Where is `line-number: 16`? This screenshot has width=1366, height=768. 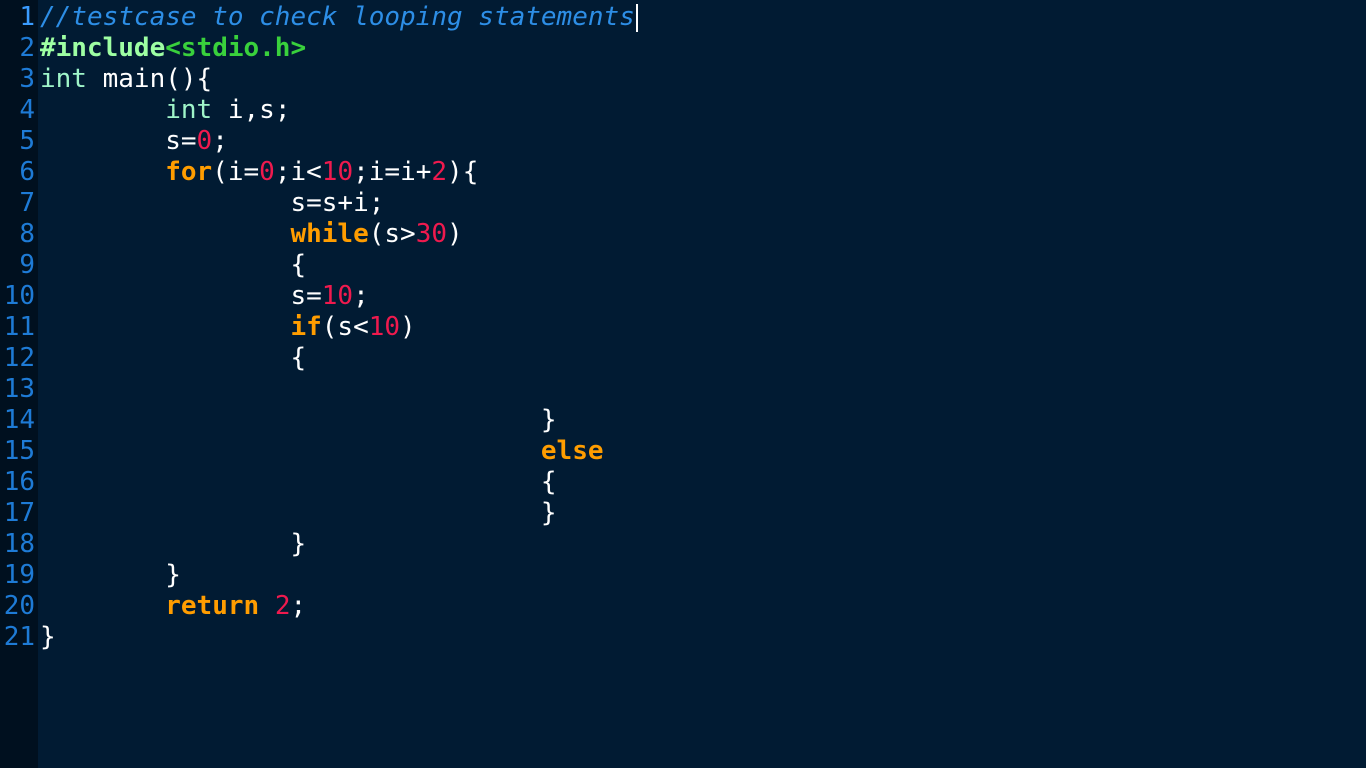 line-number: 16 is located at coordinates (19, 482).